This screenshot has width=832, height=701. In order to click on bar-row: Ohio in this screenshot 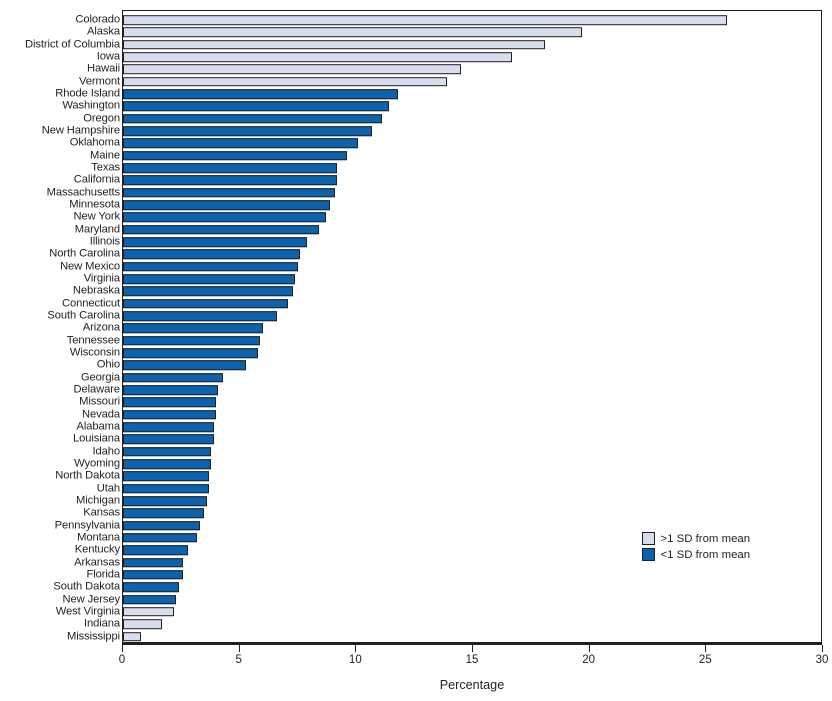, I will do `click(416, 365)`.